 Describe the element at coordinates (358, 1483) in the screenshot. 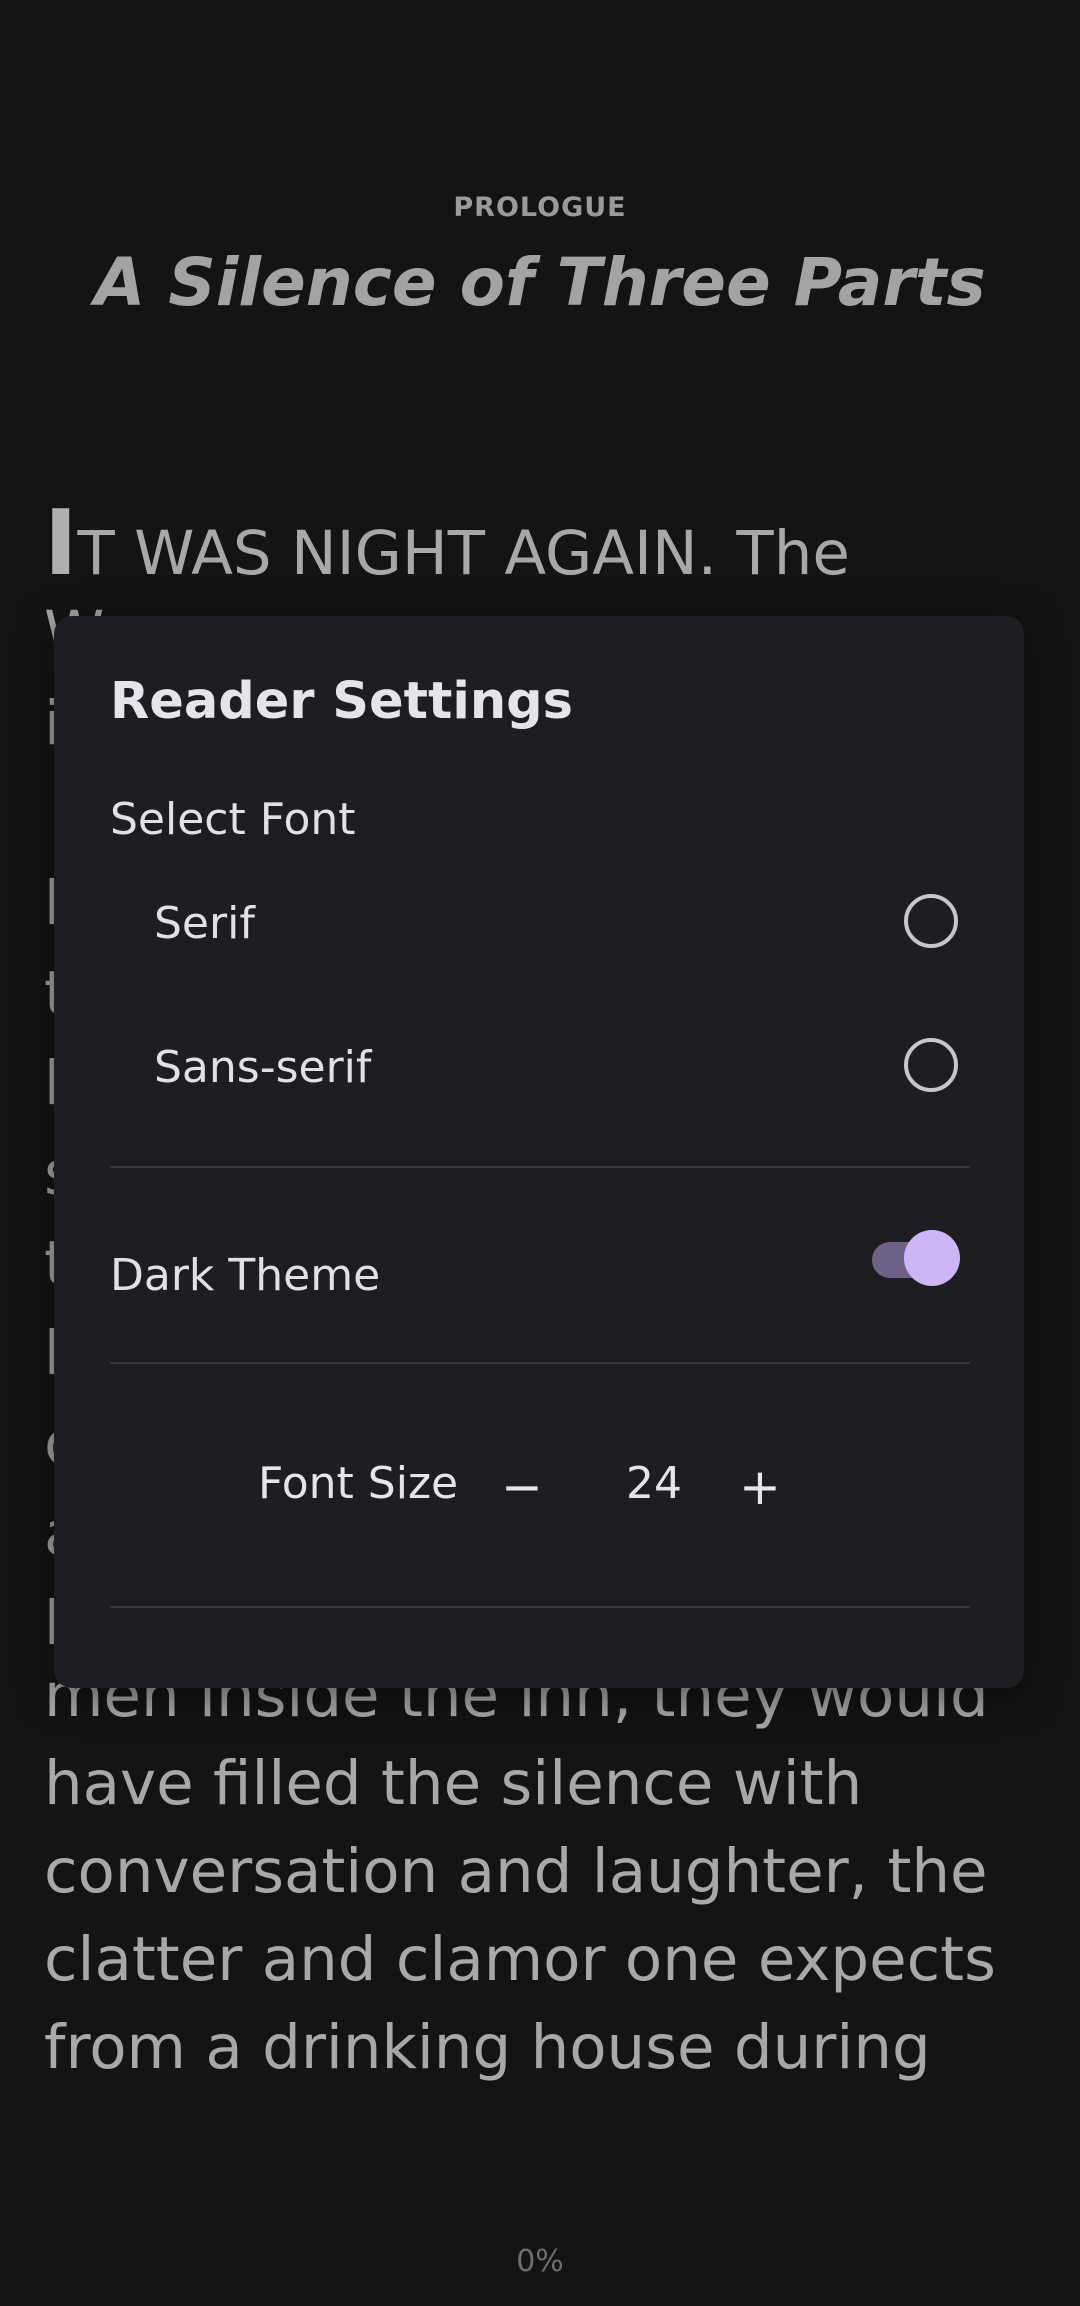

I see `font-size-label: Font Size` at that location.